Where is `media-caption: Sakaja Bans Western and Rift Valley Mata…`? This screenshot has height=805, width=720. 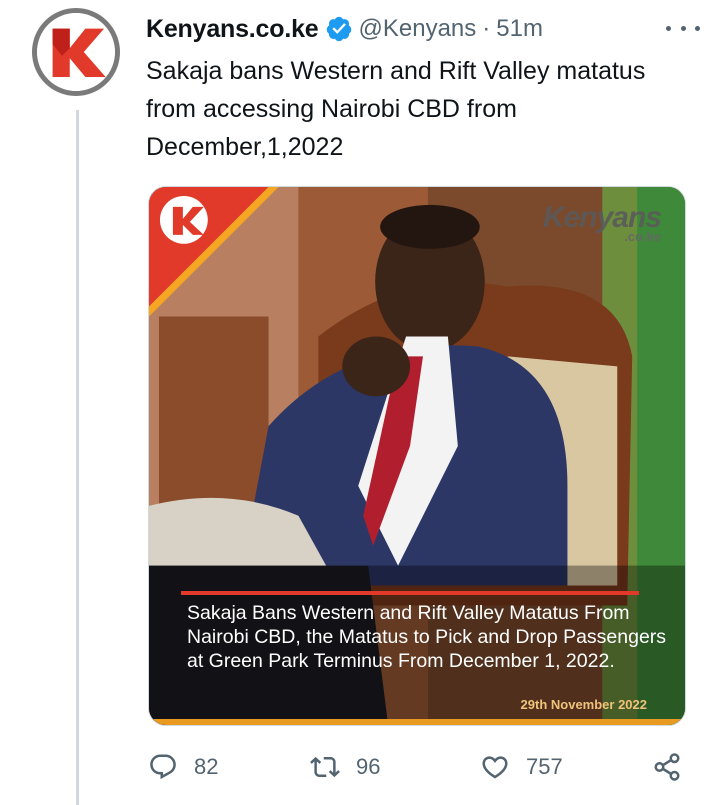
media-caption: Sakaja Bans Western and Rift Valley Mata… is located at coordinates (427, 637).